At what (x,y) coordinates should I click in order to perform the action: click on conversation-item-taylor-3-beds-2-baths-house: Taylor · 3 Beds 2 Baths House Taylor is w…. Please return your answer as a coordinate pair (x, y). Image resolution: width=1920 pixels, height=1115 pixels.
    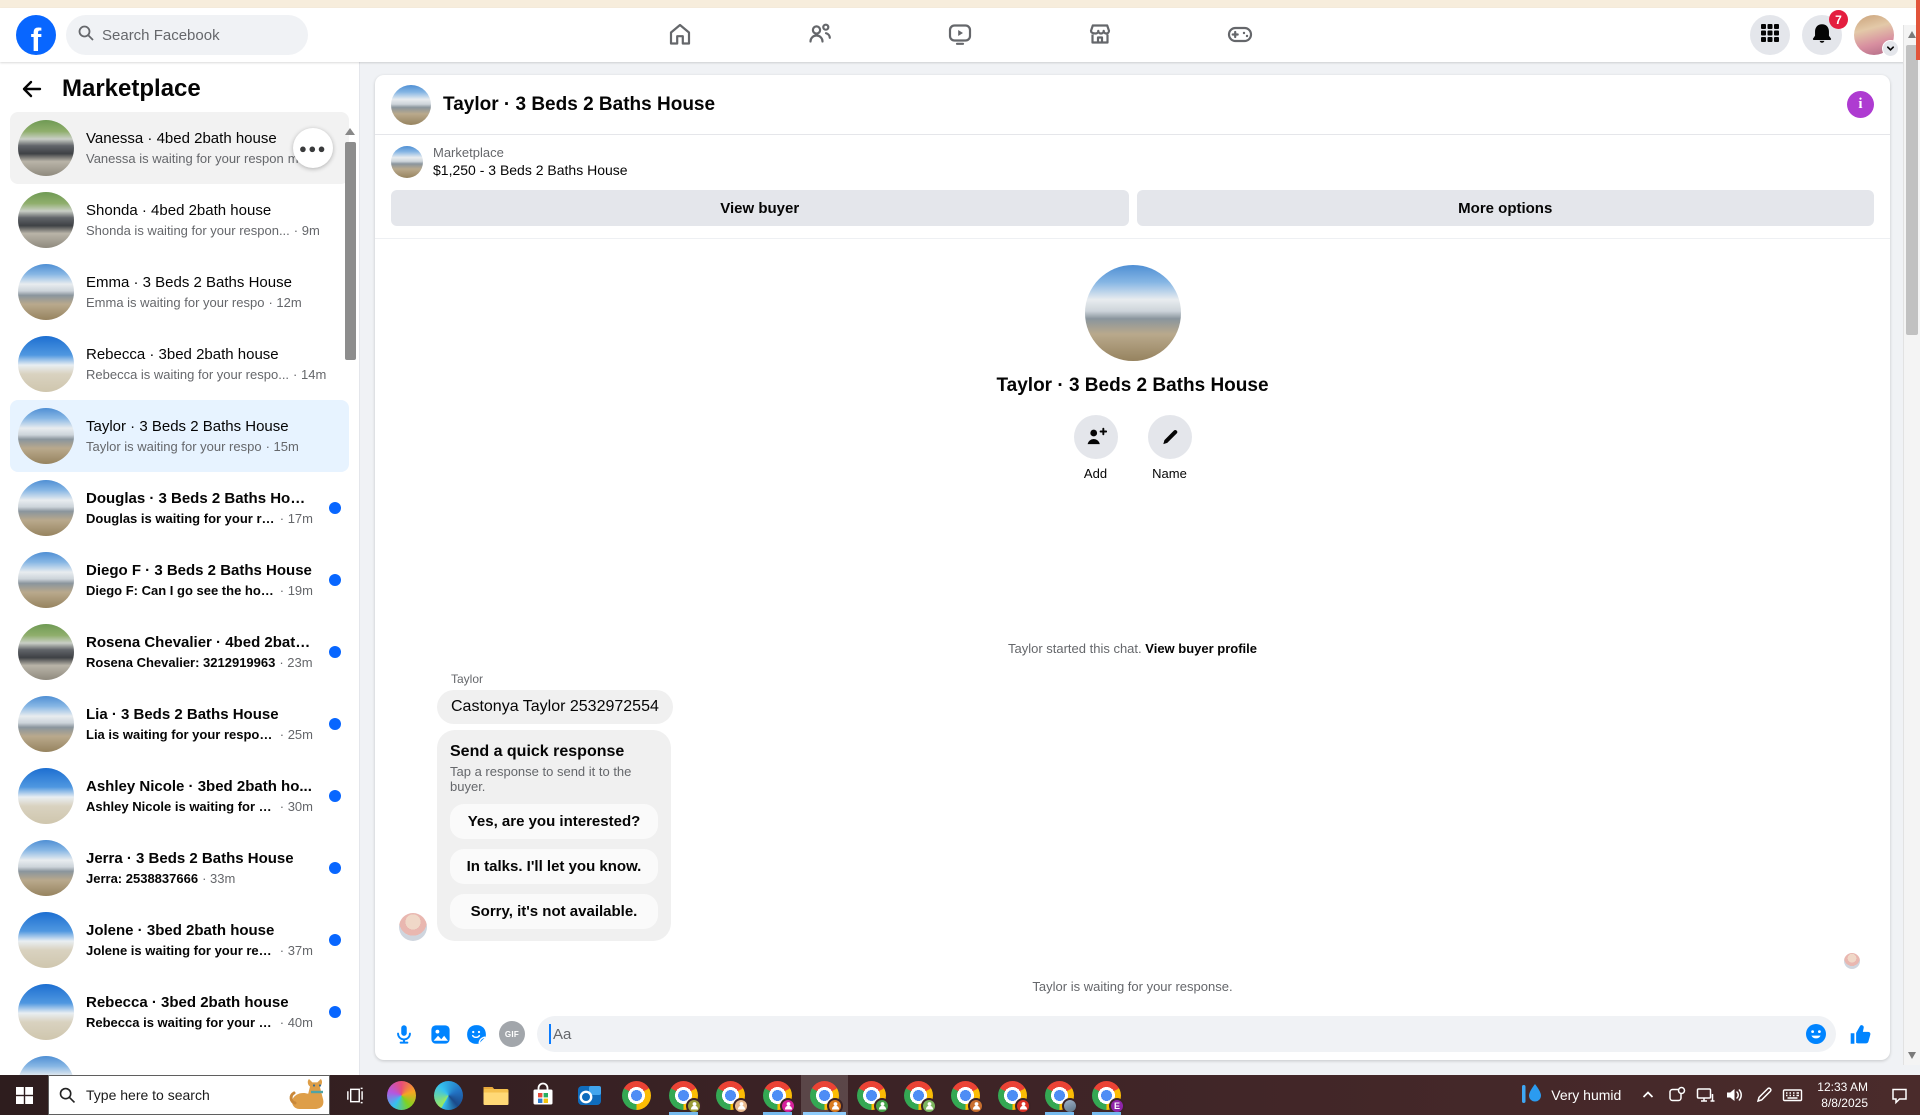
    Looking at the image, I should click on (179, 436).